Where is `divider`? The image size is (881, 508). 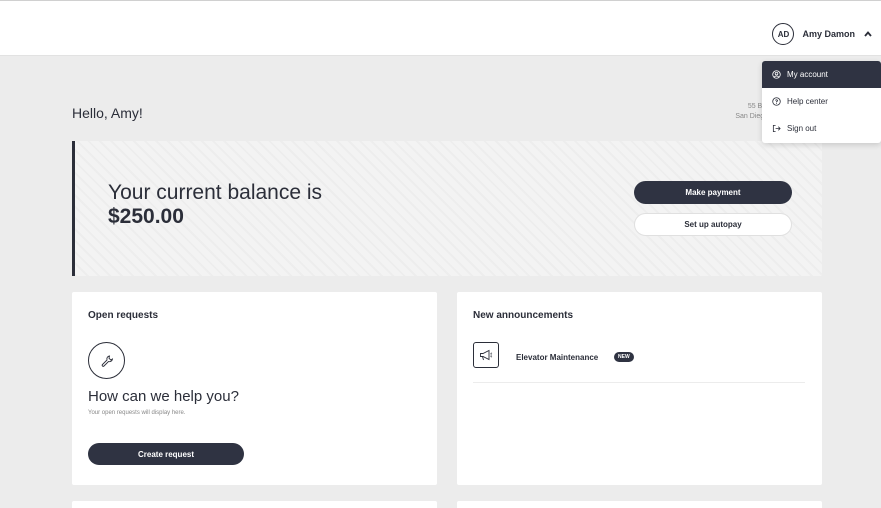 divider is located at coordinates (639, 382).